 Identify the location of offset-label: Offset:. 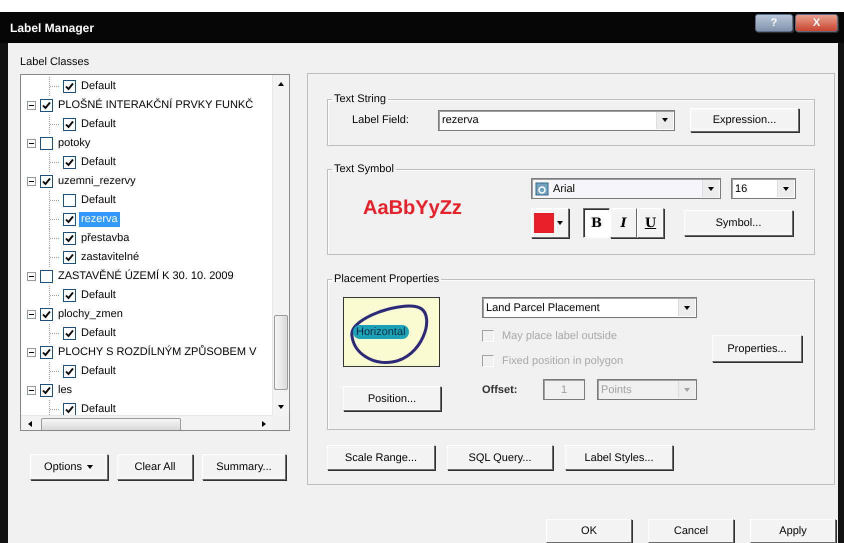
(500, 390).